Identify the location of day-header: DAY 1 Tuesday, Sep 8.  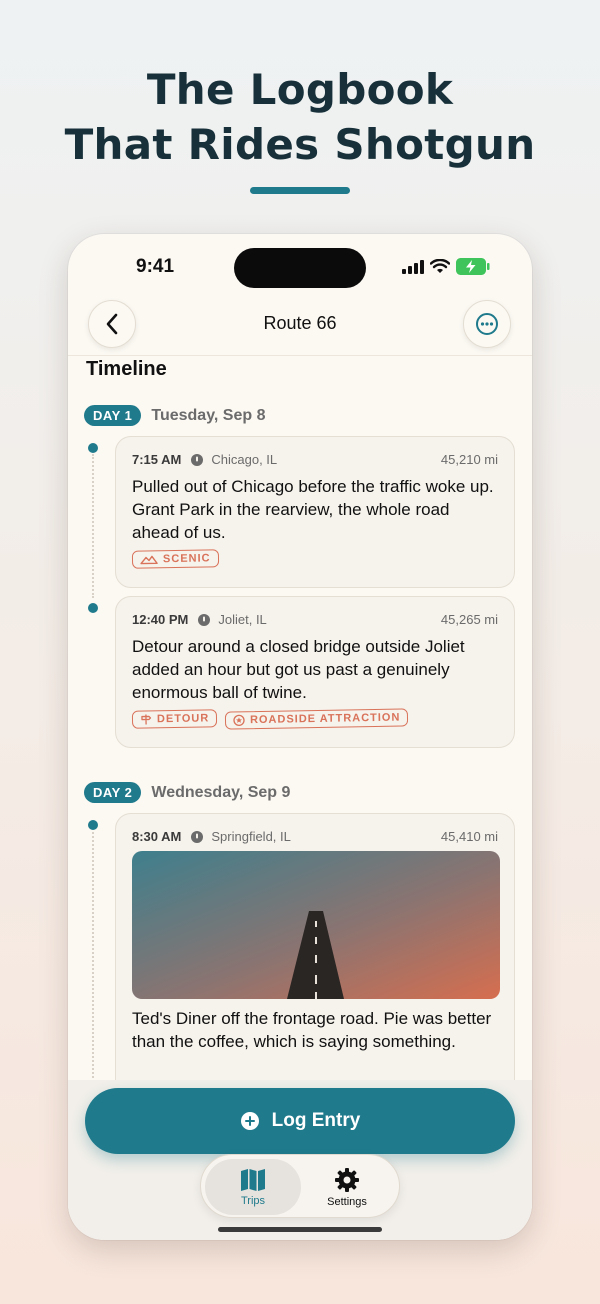
(175, 415).